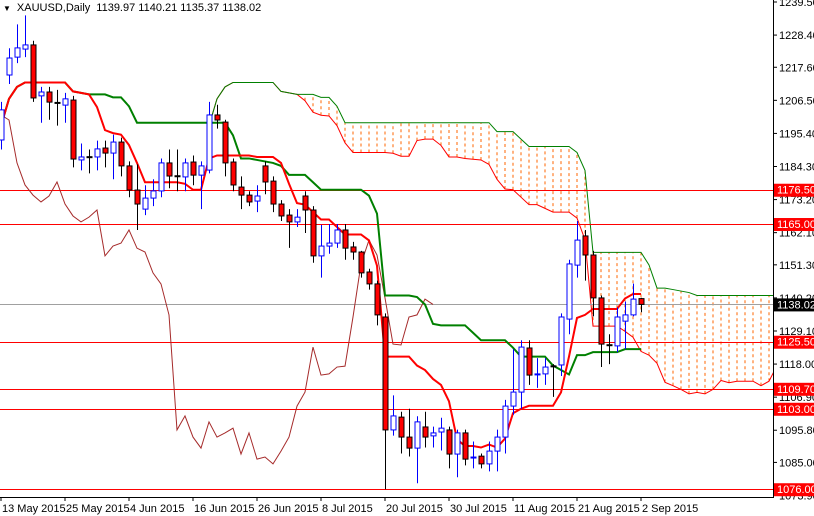 Image resolution: width=814 pixels, height=516 pixels. I want to click on x-tick-label: 16 Jun 2015, so click(224, 509).